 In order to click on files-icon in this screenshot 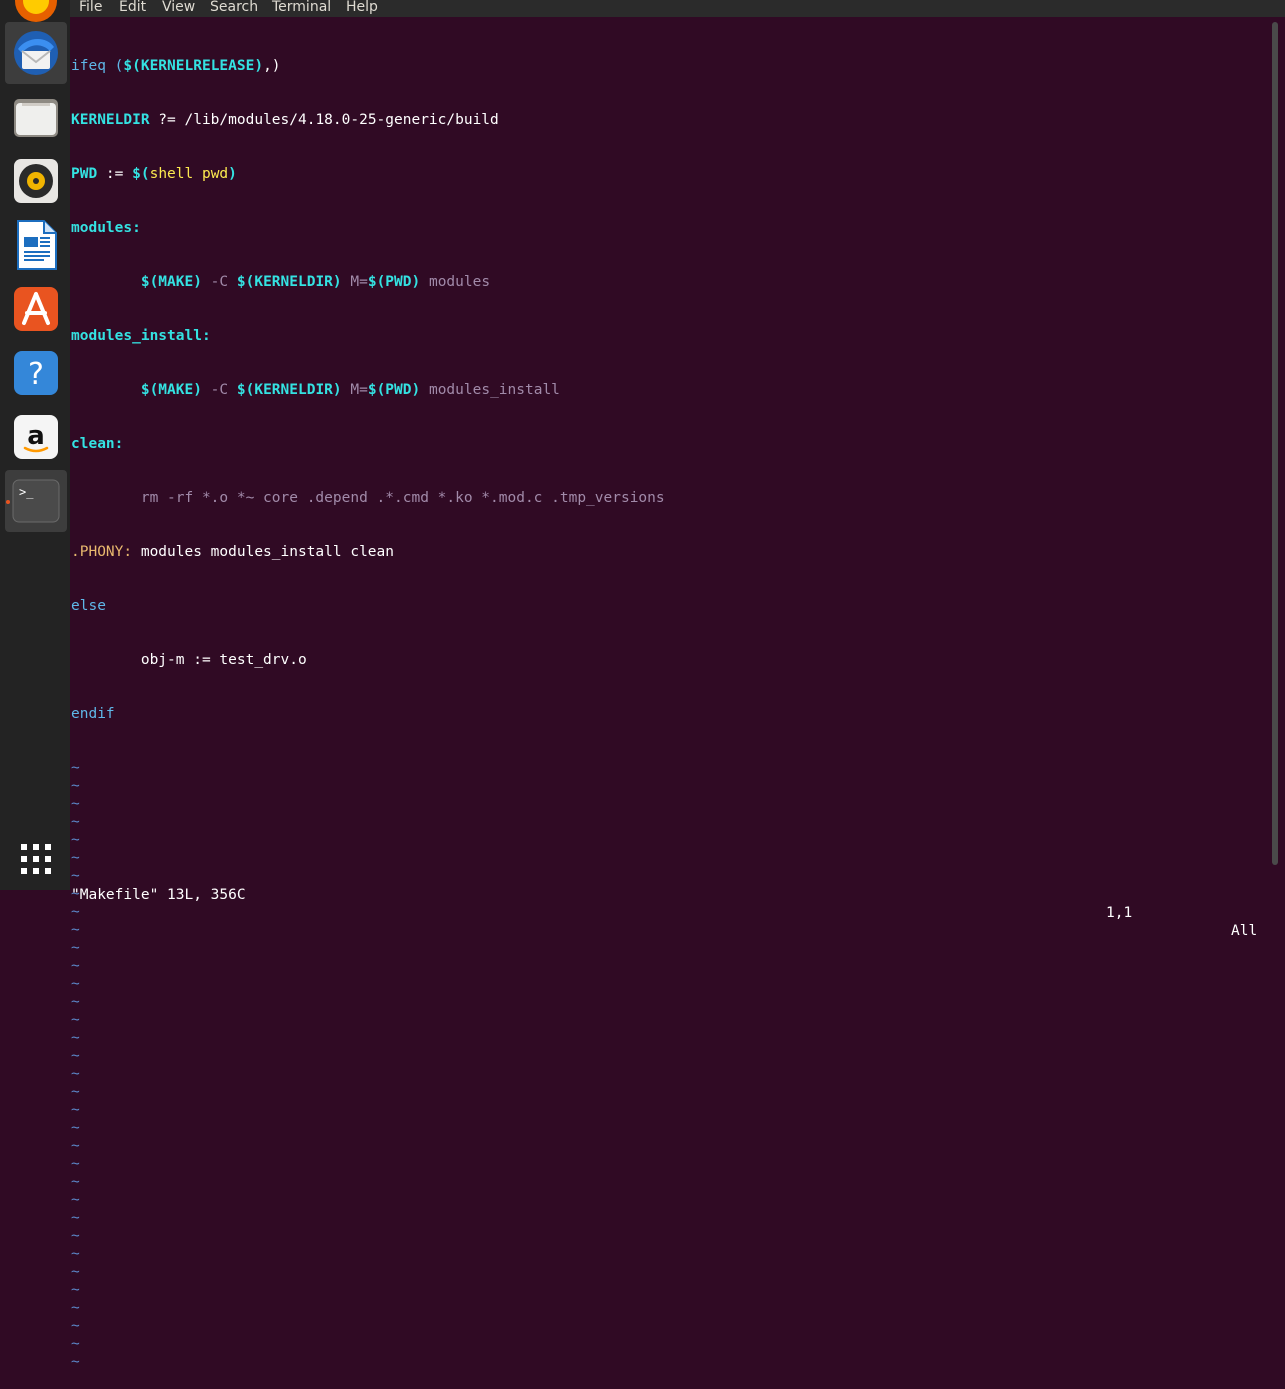, I will do `click(36, 118)`.